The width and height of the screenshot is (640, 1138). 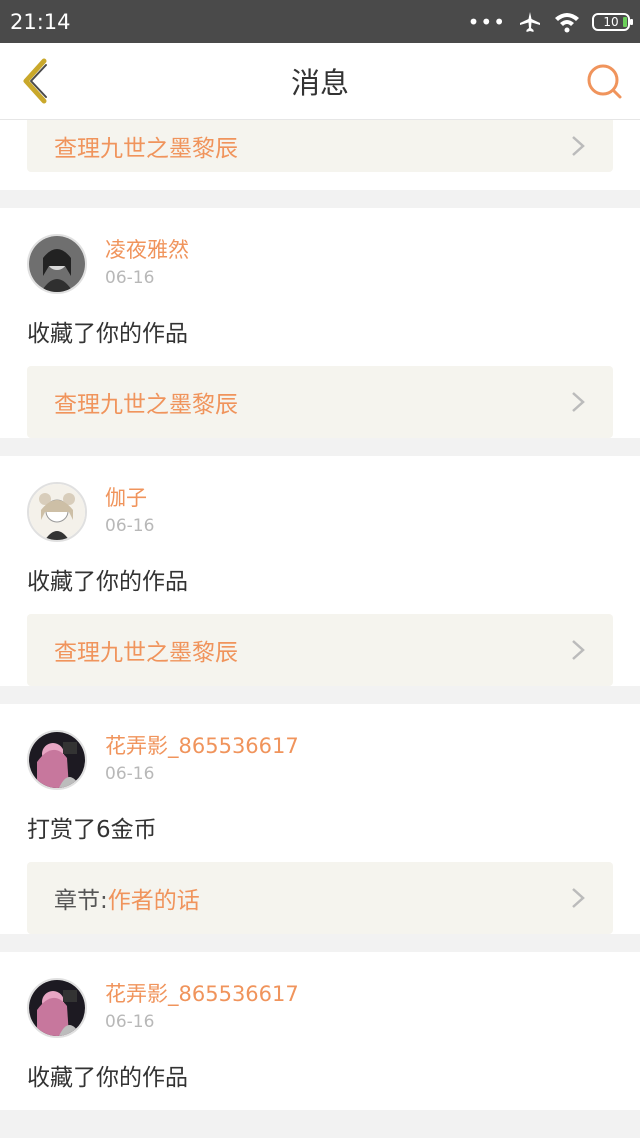 What do you see at coordinates (320, 898) in the screenshot?
I see `chapter-link: 章节: 作者的话` at bounding box center [320, 898].